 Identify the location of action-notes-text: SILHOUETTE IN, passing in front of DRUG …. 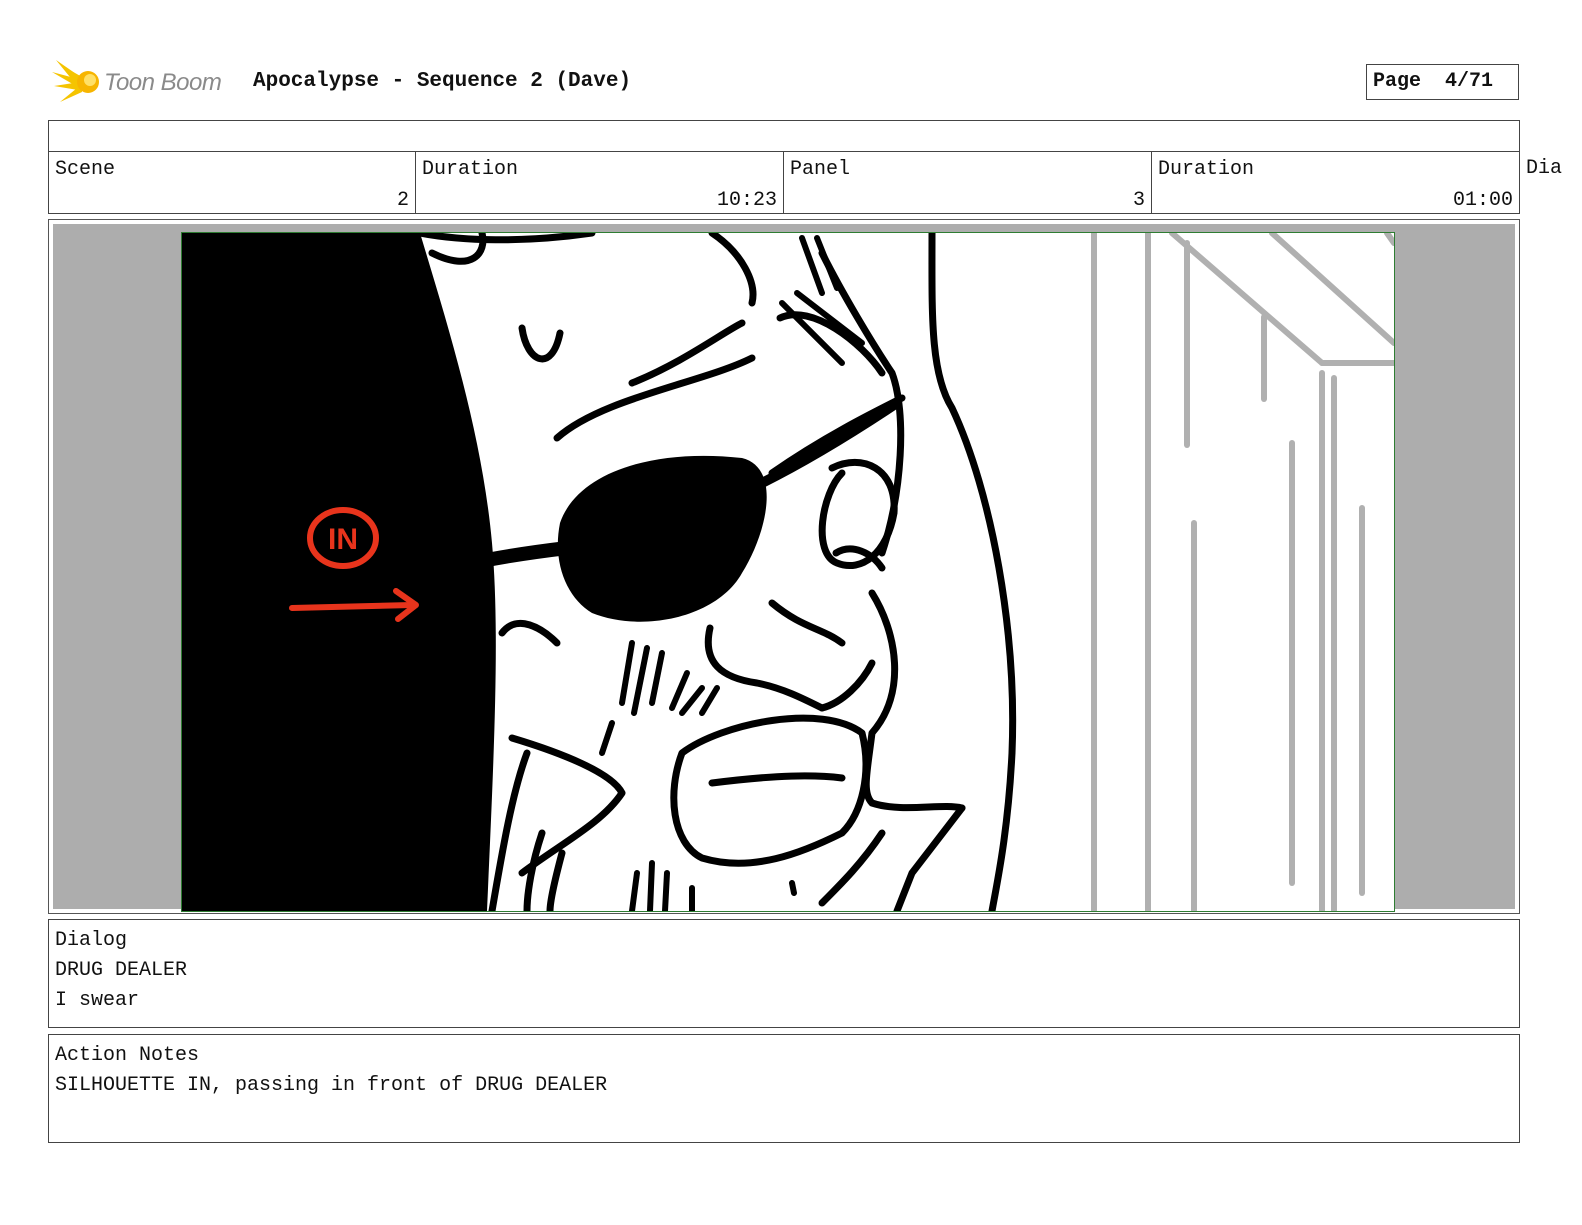
(331, 1085).